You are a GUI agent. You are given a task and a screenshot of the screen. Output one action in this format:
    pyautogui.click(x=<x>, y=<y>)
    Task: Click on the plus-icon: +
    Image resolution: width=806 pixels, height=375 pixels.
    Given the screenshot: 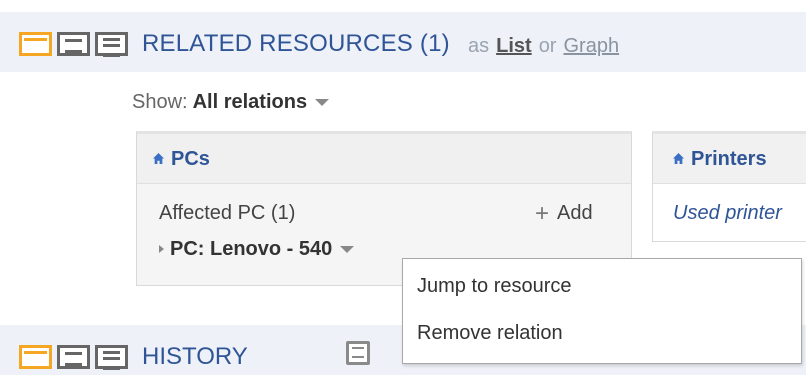 What is the action you would take?
    pyautogui.click(x=542, y=213)
    